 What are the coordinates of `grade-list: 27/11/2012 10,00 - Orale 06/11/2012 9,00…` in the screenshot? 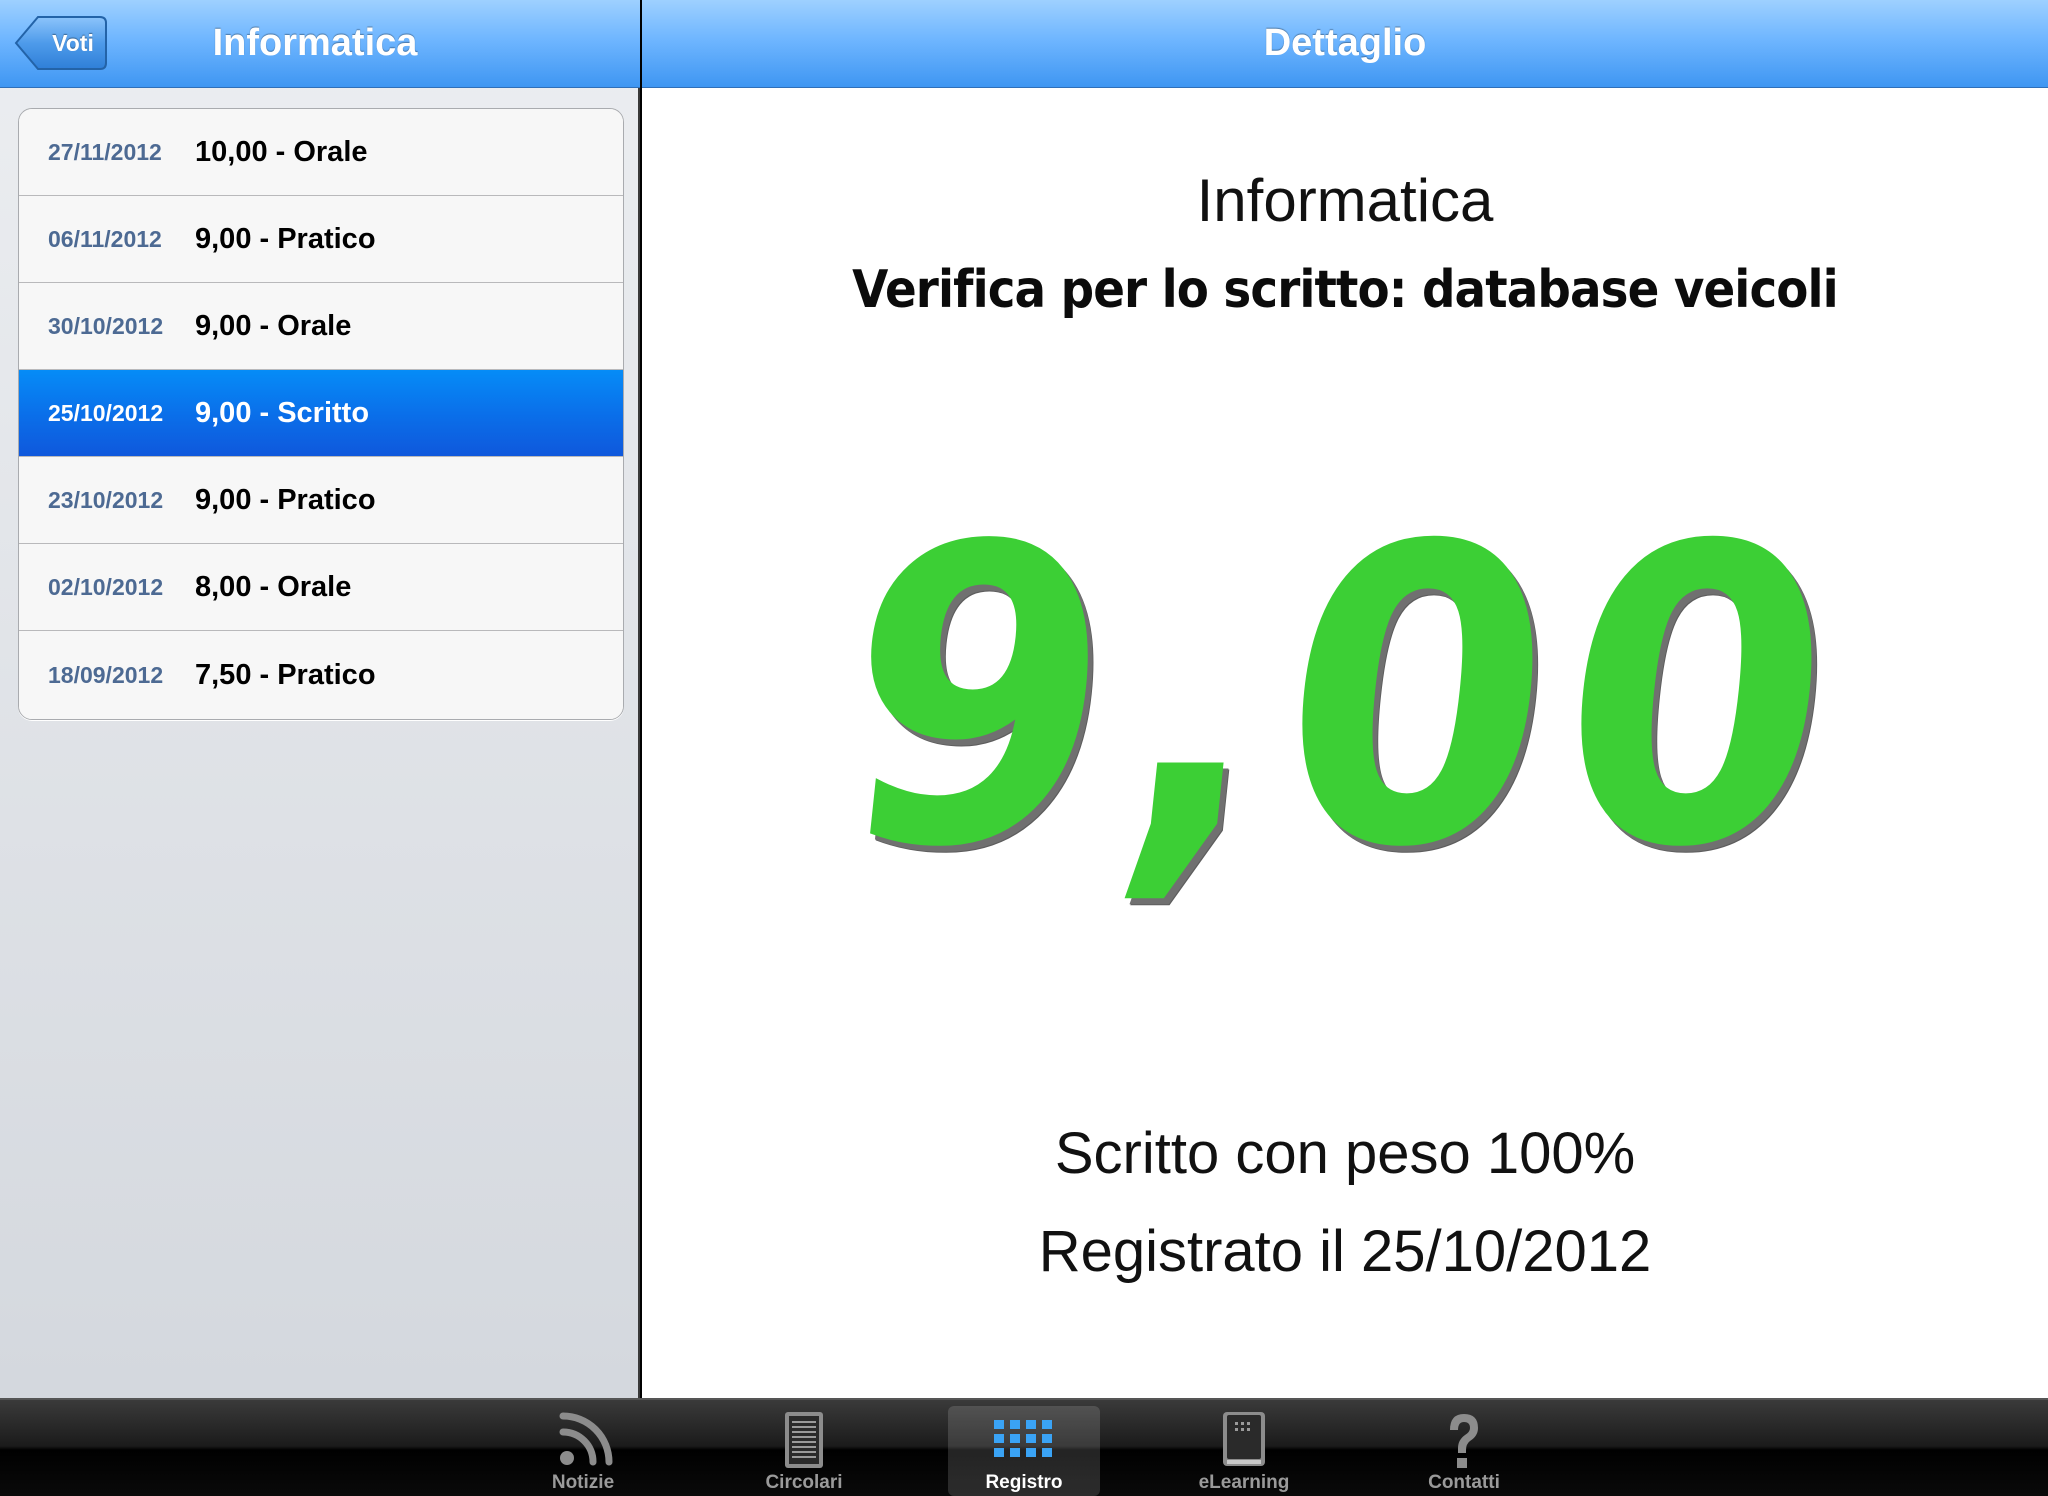 It's located at (321, 414).